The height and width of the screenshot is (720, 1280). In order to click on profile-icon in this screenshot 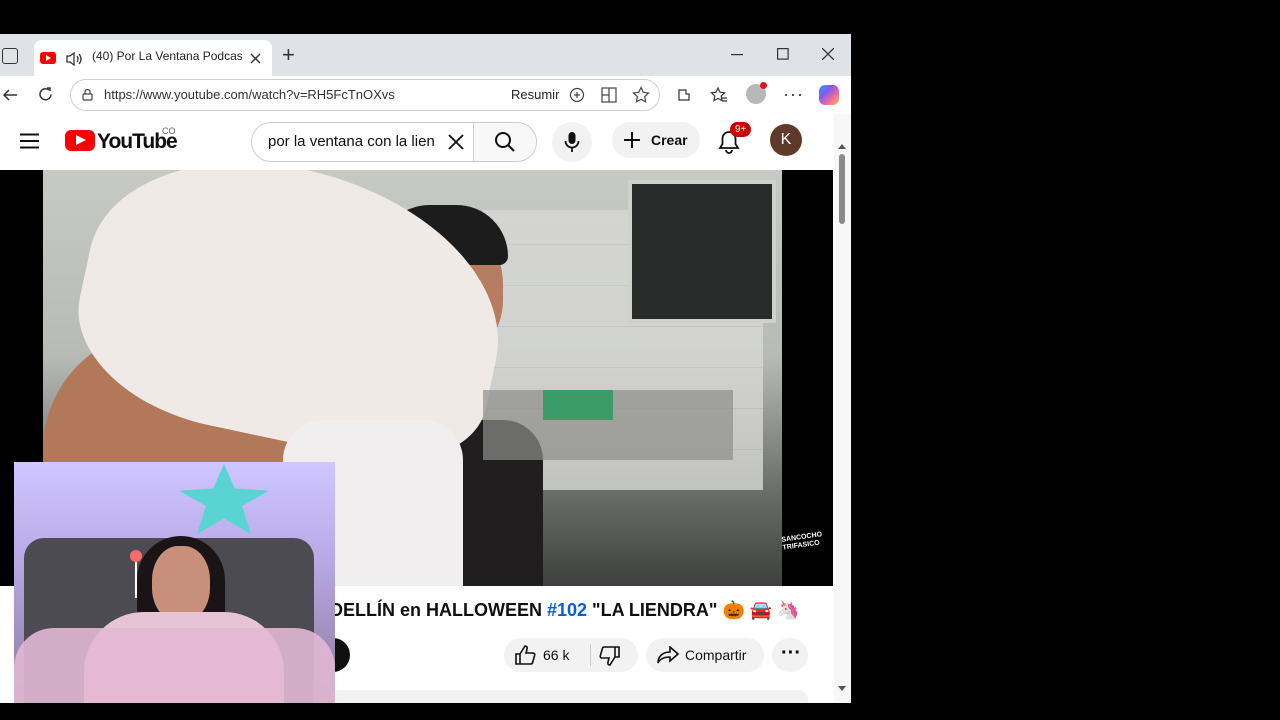, I will do `click(756, 93)`.